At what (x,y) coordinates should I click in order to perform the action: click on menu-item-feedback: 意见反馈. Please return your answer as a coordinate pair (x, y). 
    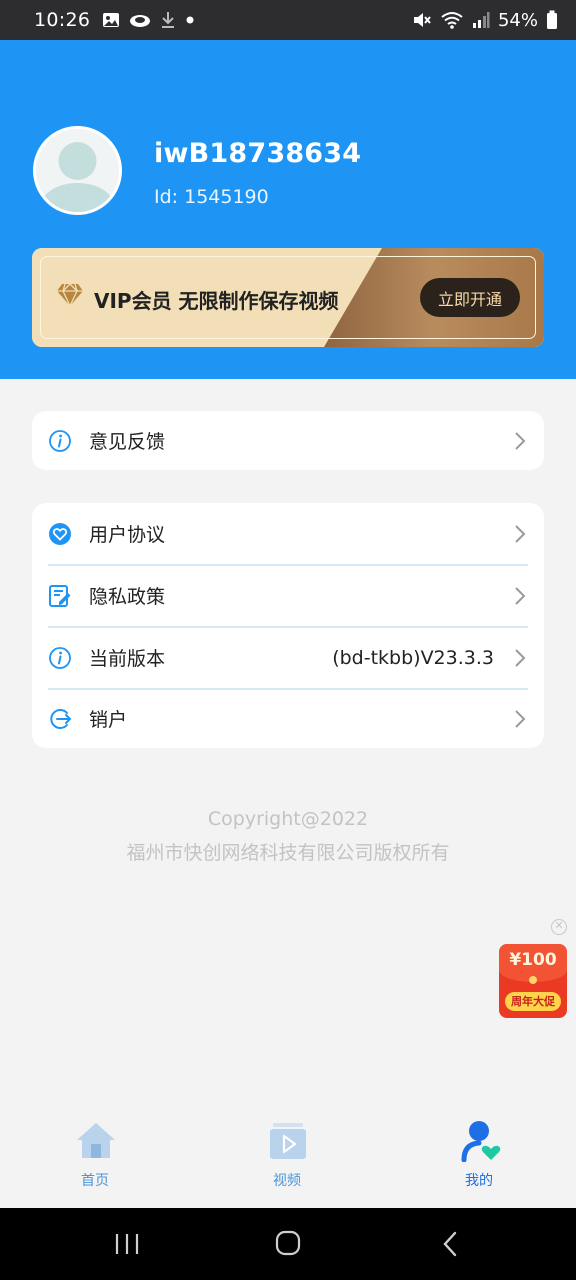
    Looking at the image, I should click on (288, 440).